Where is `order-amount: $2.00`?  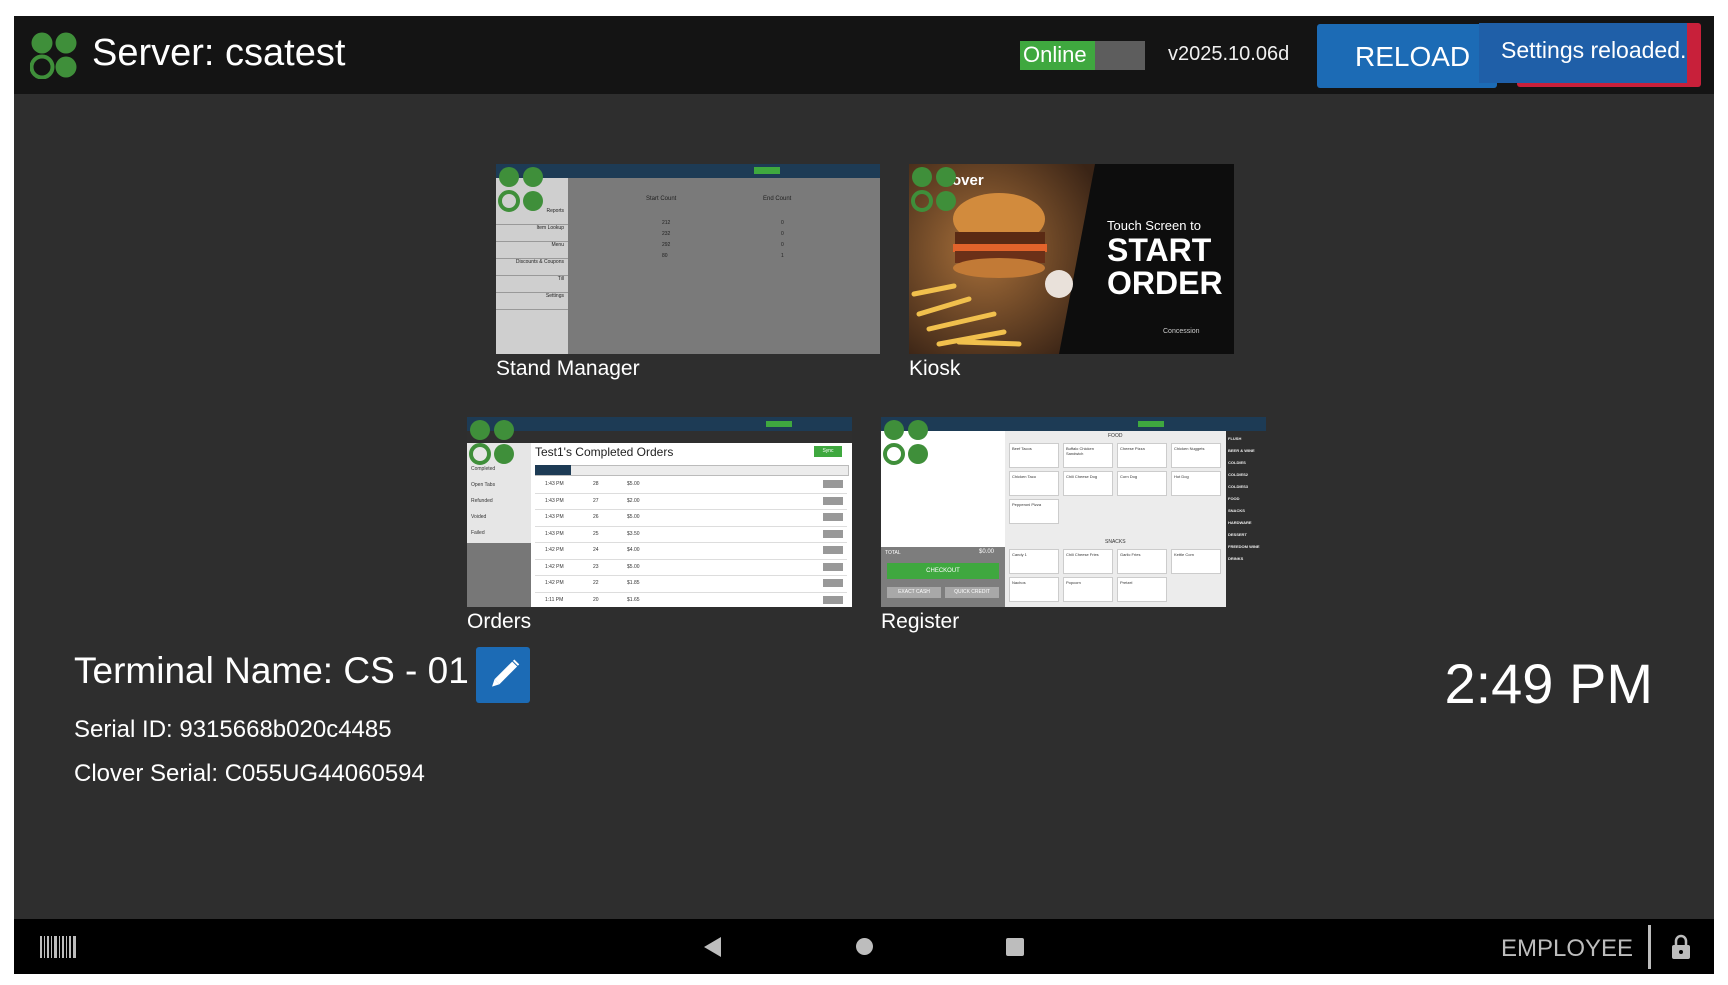
order-amount: $2.00 is located at coordinates (633, 500).